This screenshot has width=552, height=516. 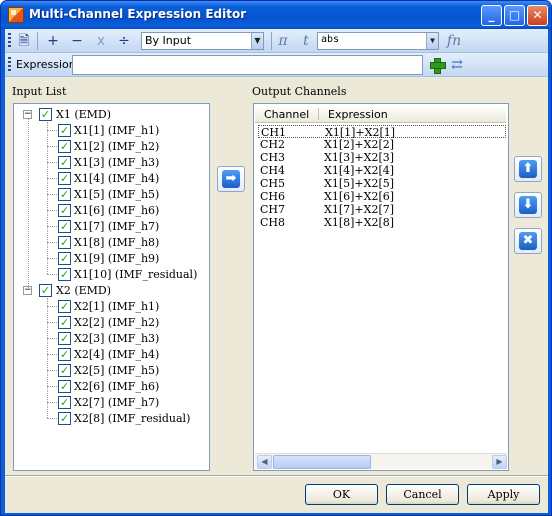 What do you see at coordinates (382, 144) in the screenshot?
I see `channel-row: CH2 X1[2]+X2[2]` at bounding box center [382, 144].